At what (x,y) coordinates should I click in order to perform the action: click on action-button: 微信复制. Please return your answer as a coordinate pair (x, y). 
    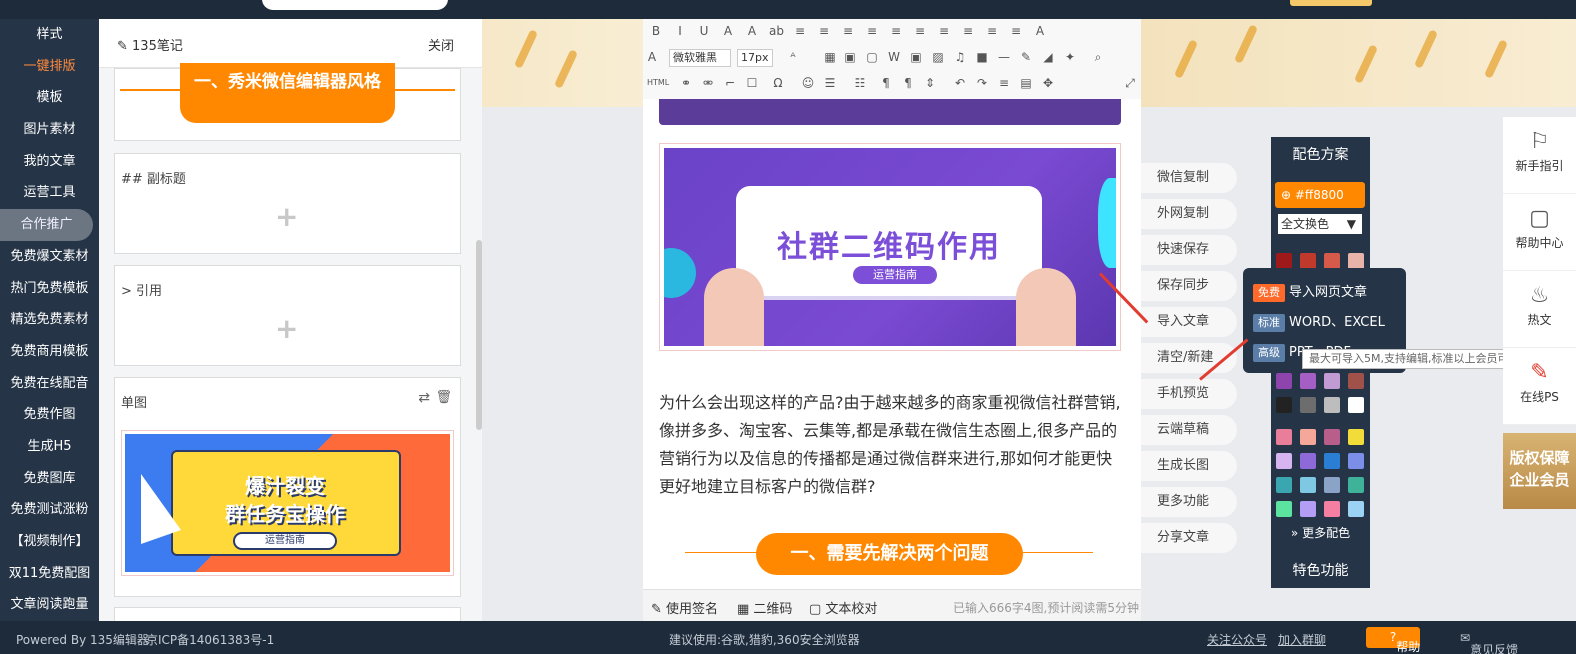
    Looking at the image, I should click on (1189, 178).